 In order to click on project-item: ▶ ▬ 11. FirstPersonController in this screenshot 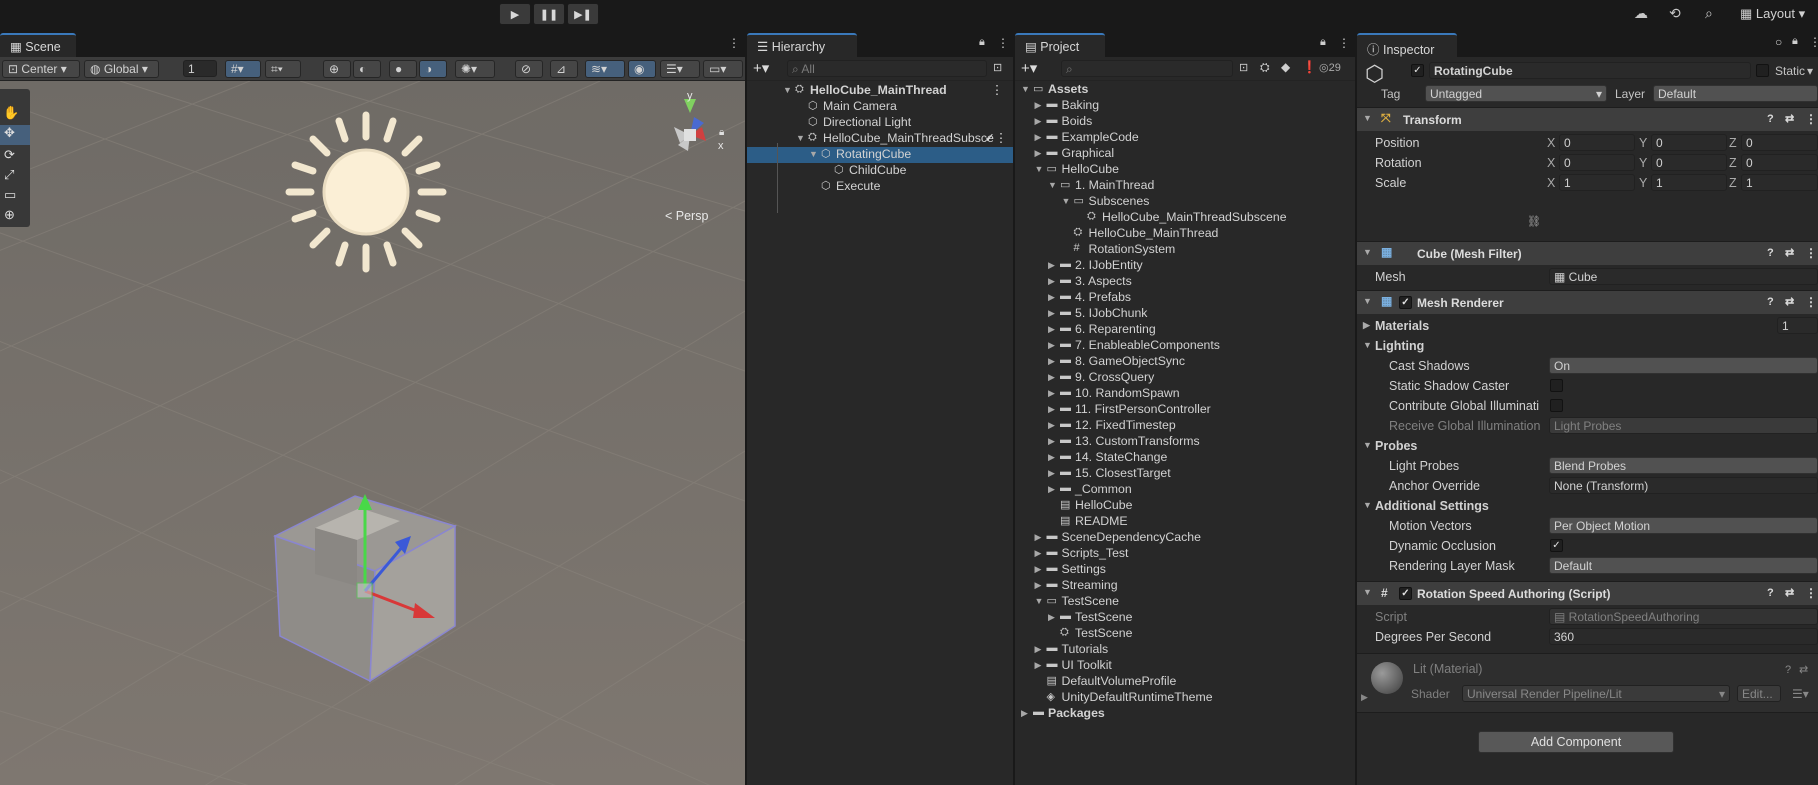, I will do `click(1185, 410)`.